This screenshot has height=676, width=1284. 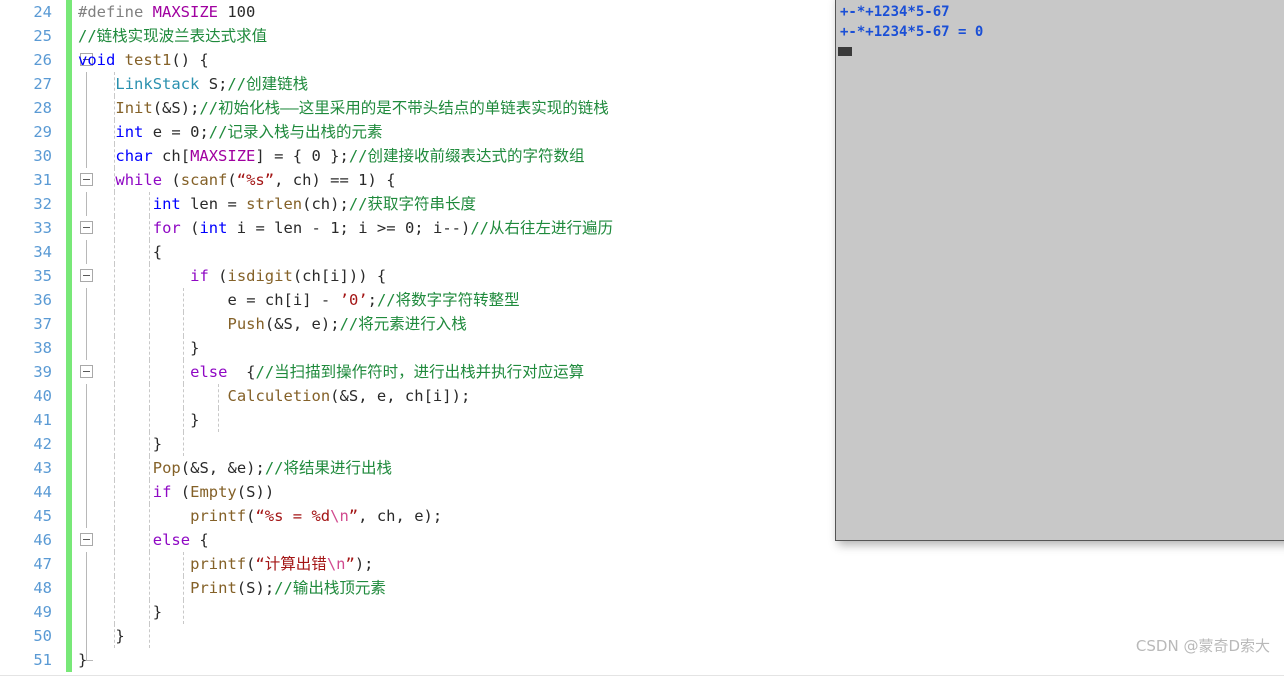 I want to click on line-number: 47, so click(x=42, y=564).